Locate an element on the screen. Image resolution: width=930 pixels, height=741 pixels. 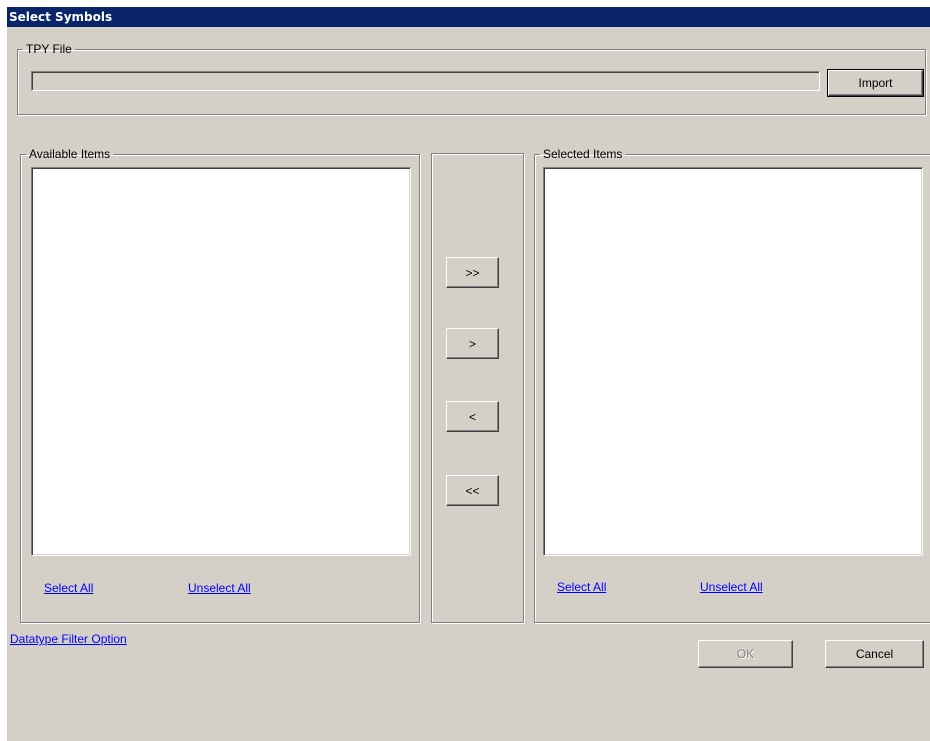
datatype-filter-option-link: Datatype Filter Option is located at coordinates (68, 639).